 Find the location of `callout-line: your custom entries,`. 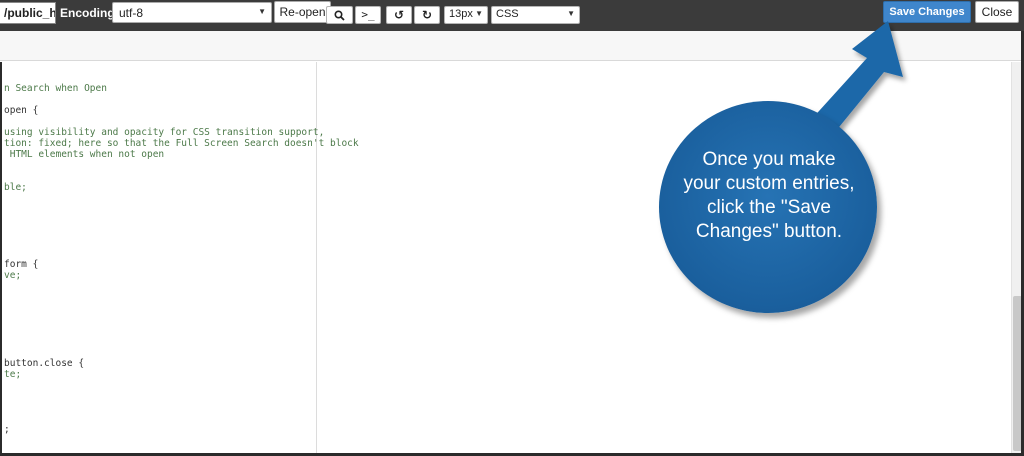

callout-line: your custom entries, is located at coordinates (769, 183).